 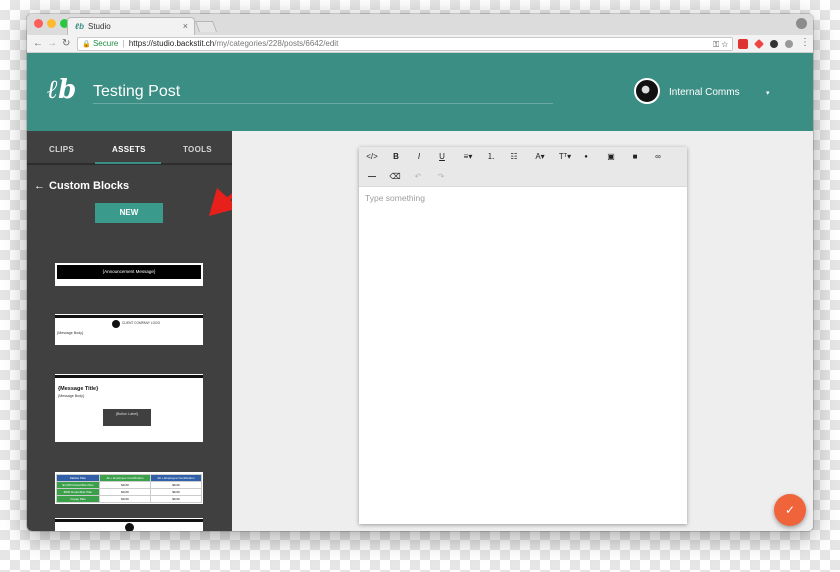 What do you see at coordinates (276, 43) in the screenshot?
I see `url-path: /my/categories/228/posts/6642/edit` at bounding box center [276, 43].